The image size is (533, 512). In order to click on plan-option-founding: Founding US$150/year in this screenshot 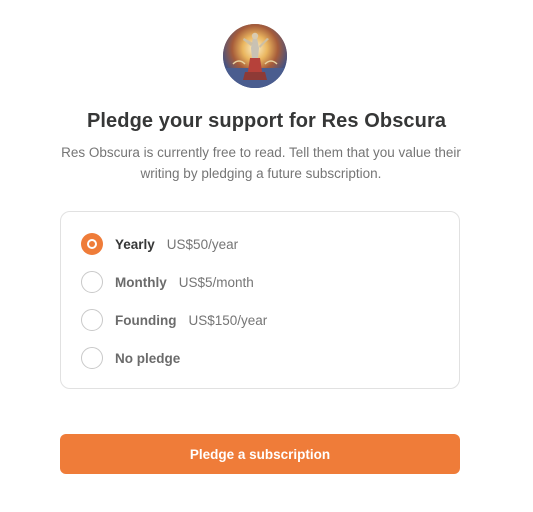, I will do `click(261, 320)`.